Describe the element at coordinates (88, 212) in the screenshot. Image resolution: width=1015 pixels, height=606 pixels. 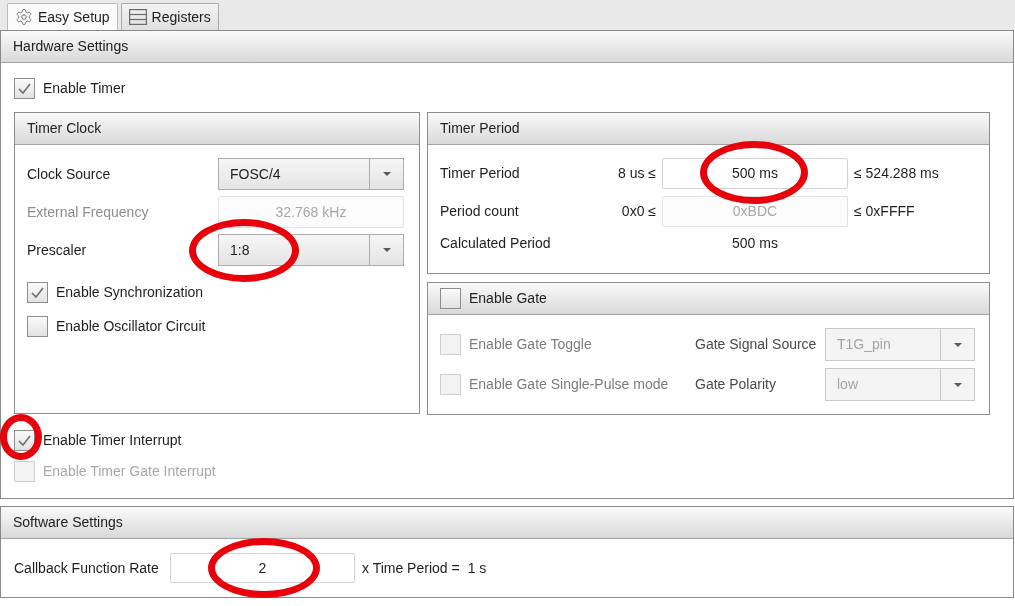
I see `field-label: External Frequency` at that location.